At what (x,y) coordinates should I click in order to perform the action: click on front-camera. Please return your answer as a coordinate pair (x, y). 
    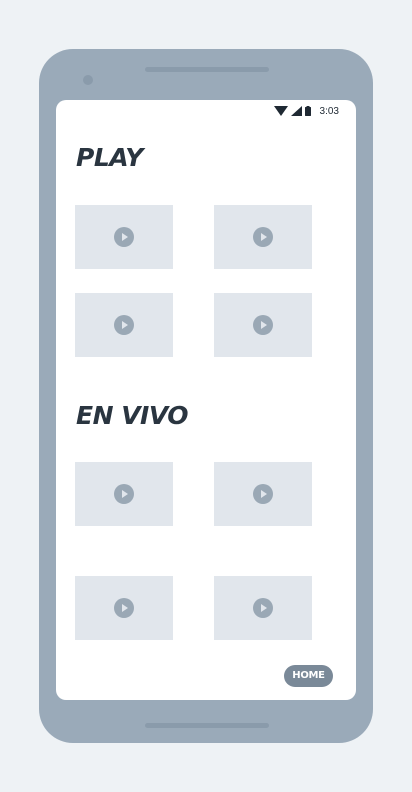
    Looking at the image, I should click on (88, 80).